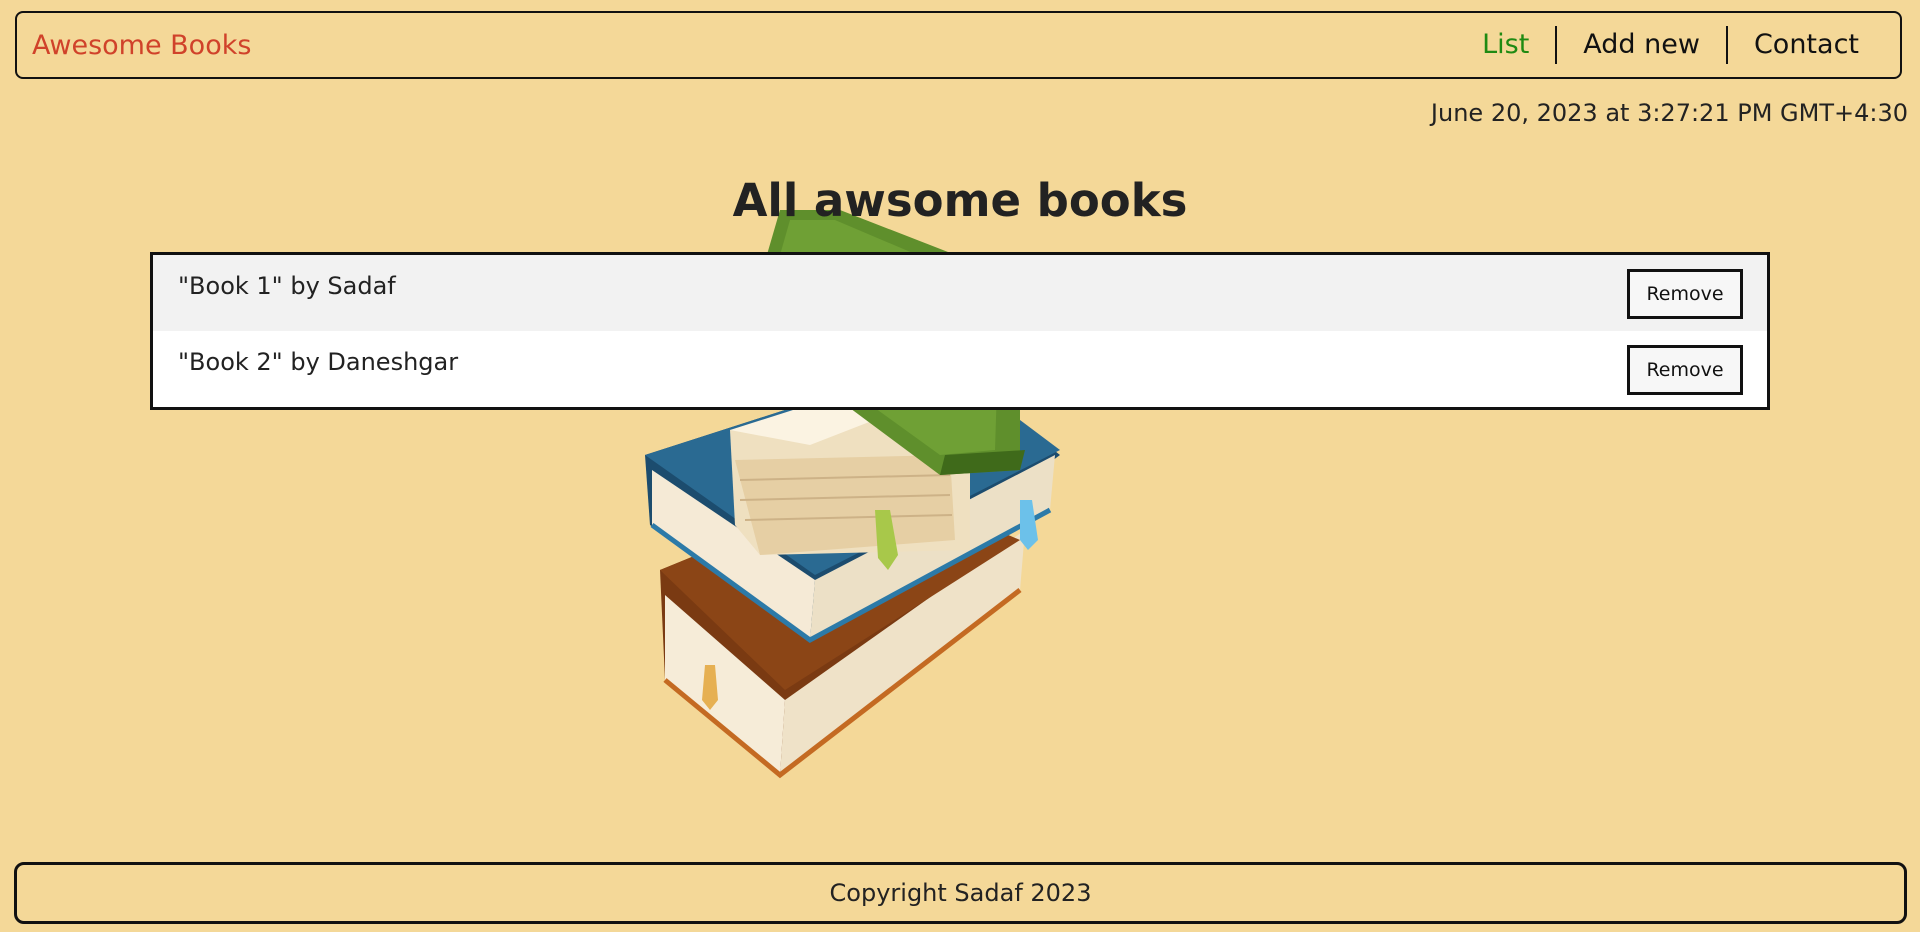 Image resolution: width=1920 pixels, height=932 pixels. I want to click on book-title-author: "Book 1" by Sadaf, so click(287, 286).